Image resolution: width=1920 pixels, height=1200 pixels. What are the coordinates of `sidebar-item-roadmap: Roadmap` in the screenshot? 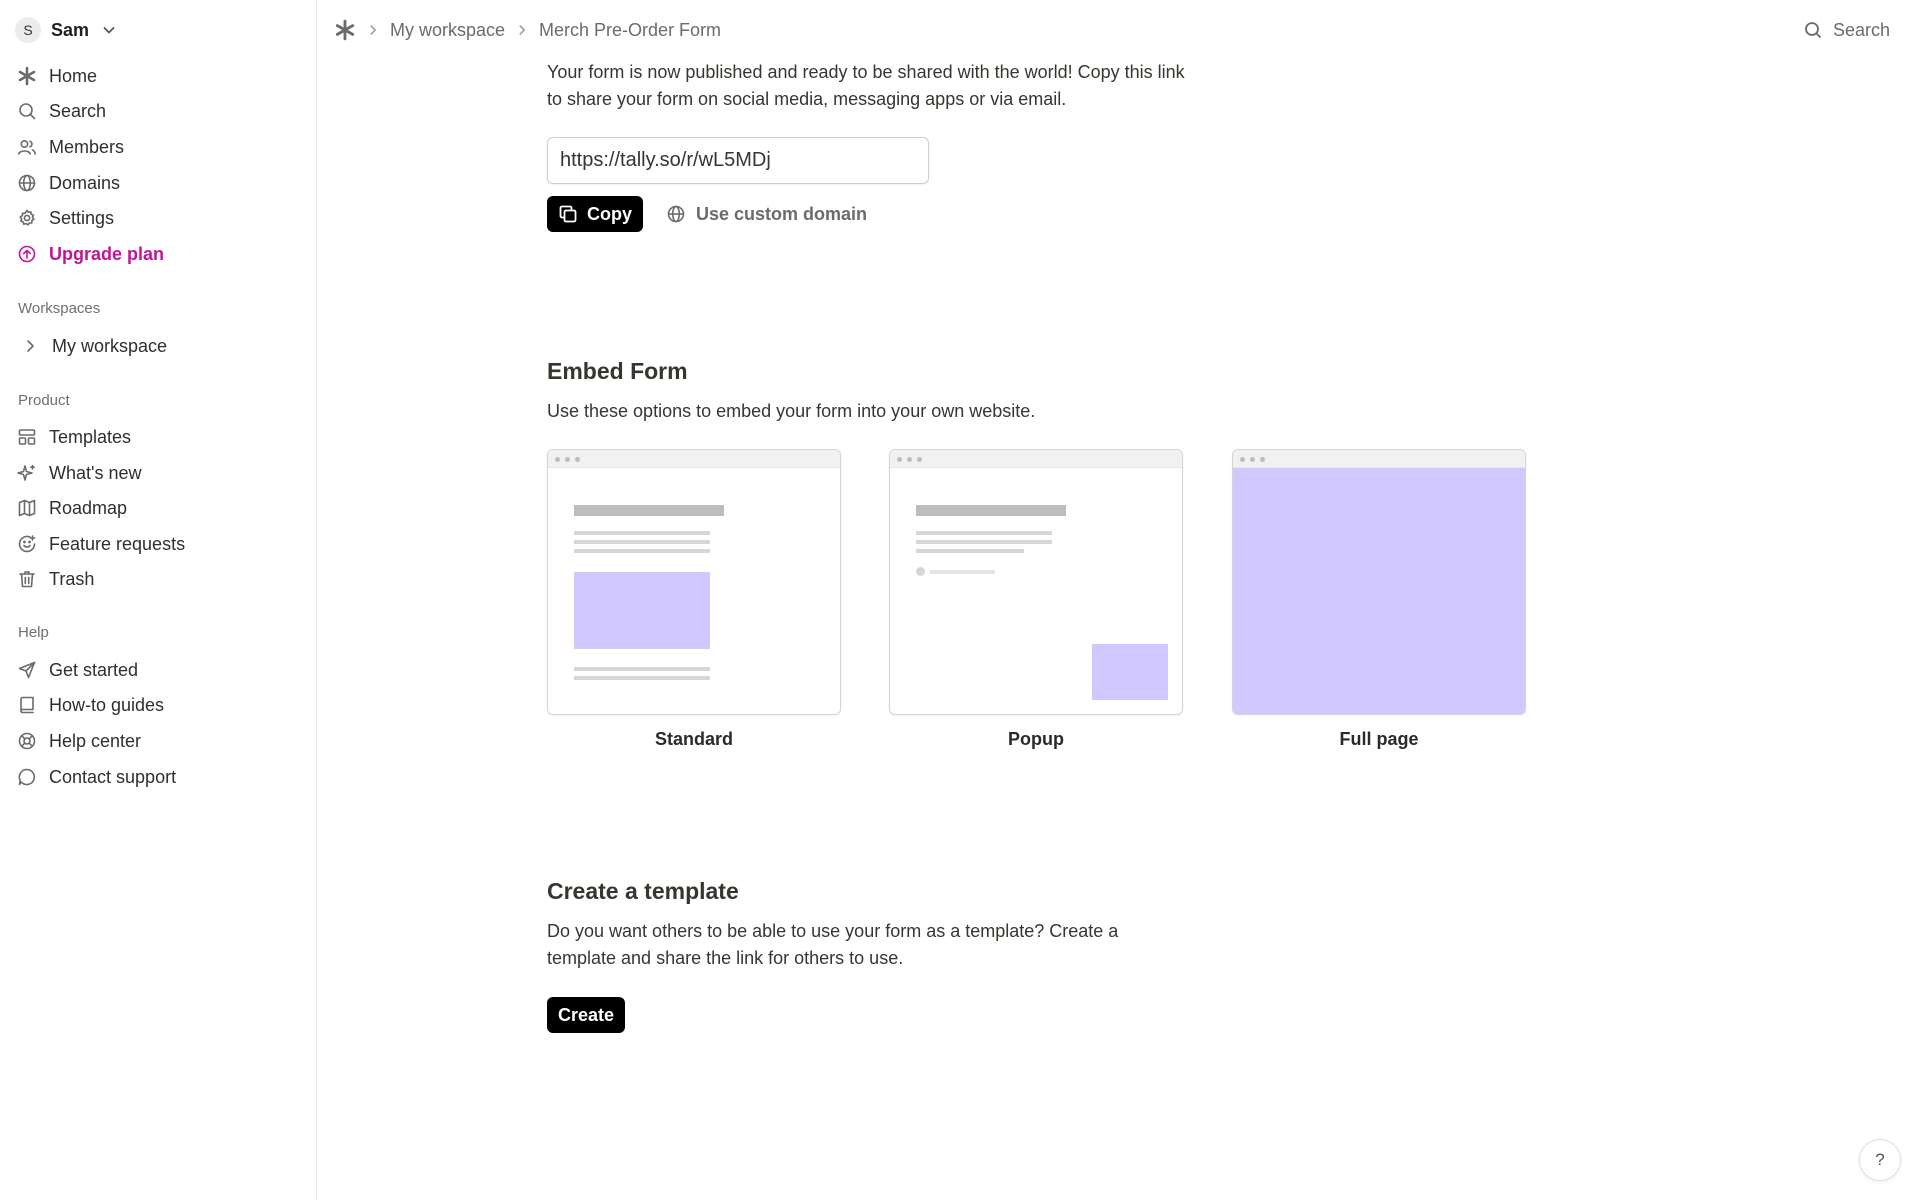 It's located at (72, 508).